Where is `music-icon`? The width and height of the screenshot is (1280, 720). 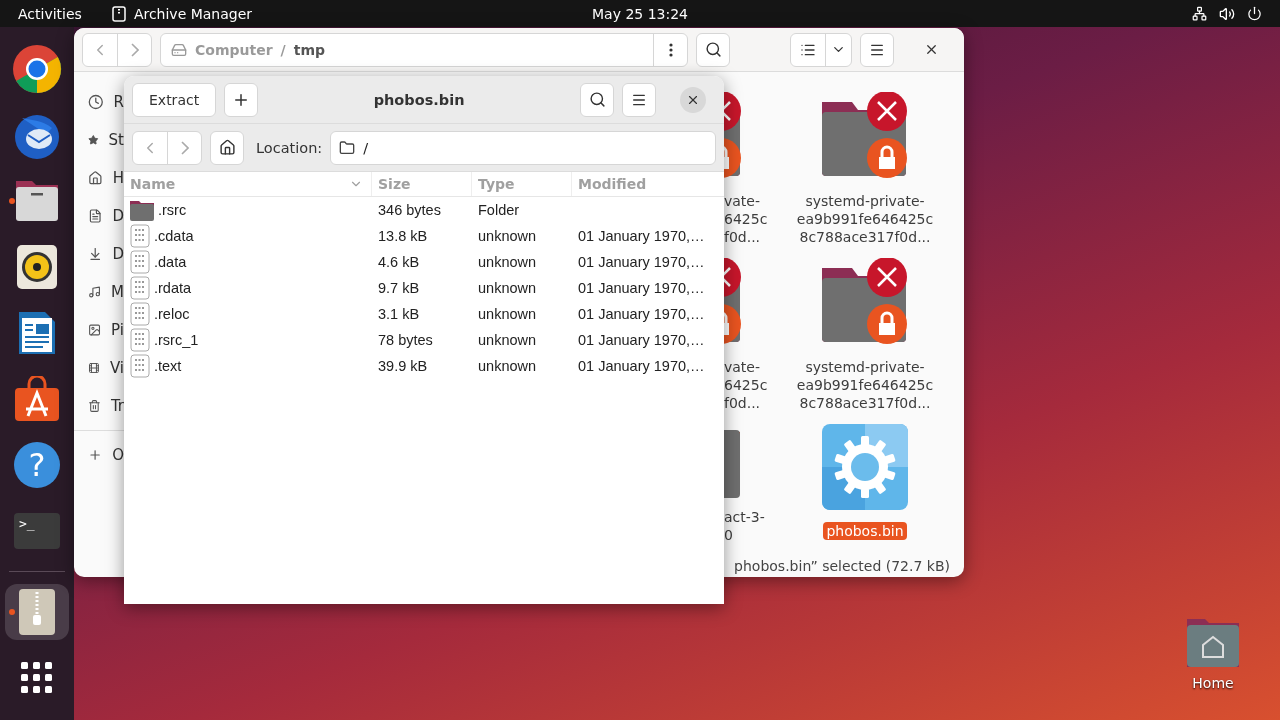 music-icon is located at coordinates (95, 292).